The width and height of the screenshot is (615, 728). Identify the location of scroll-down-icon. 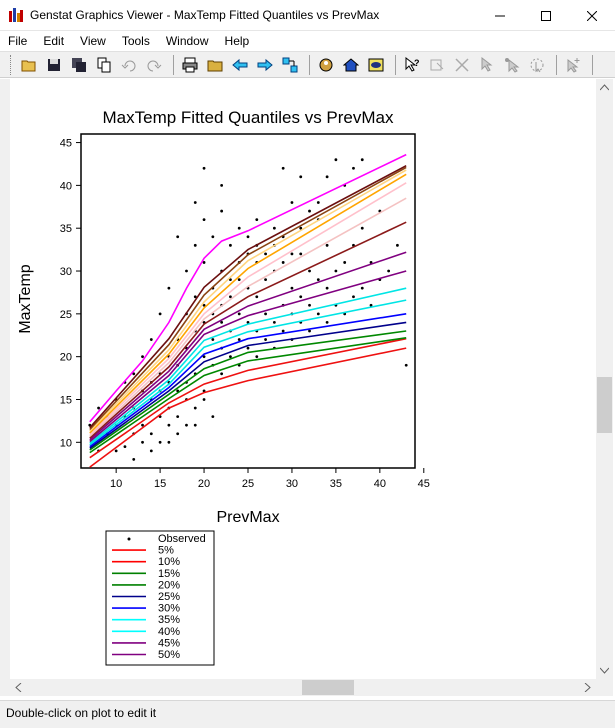
(604, 670).